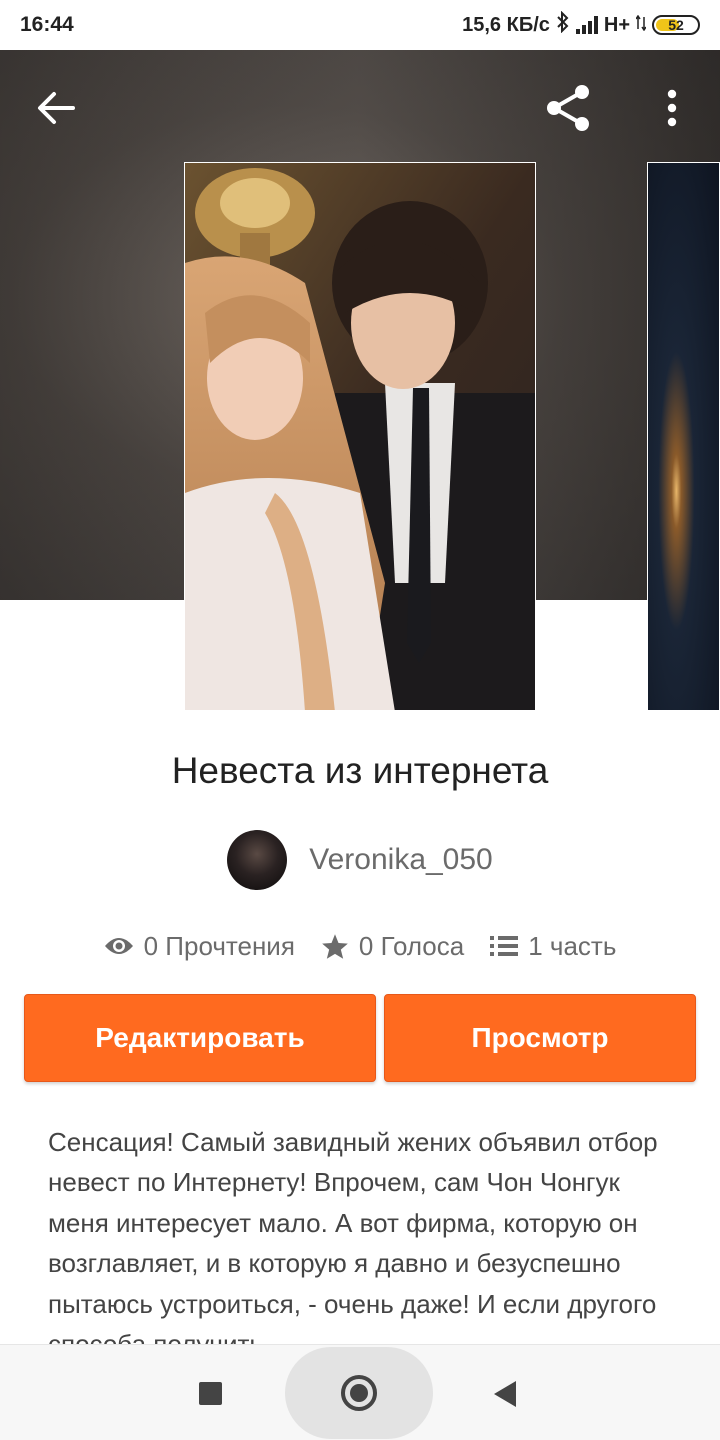 Image resolution: width=720 pixels, height=1440 pixels. Describe the element at coordinates (219, 945) in the screenshot. I see `reads-count: 0 Прочтения` at that location.